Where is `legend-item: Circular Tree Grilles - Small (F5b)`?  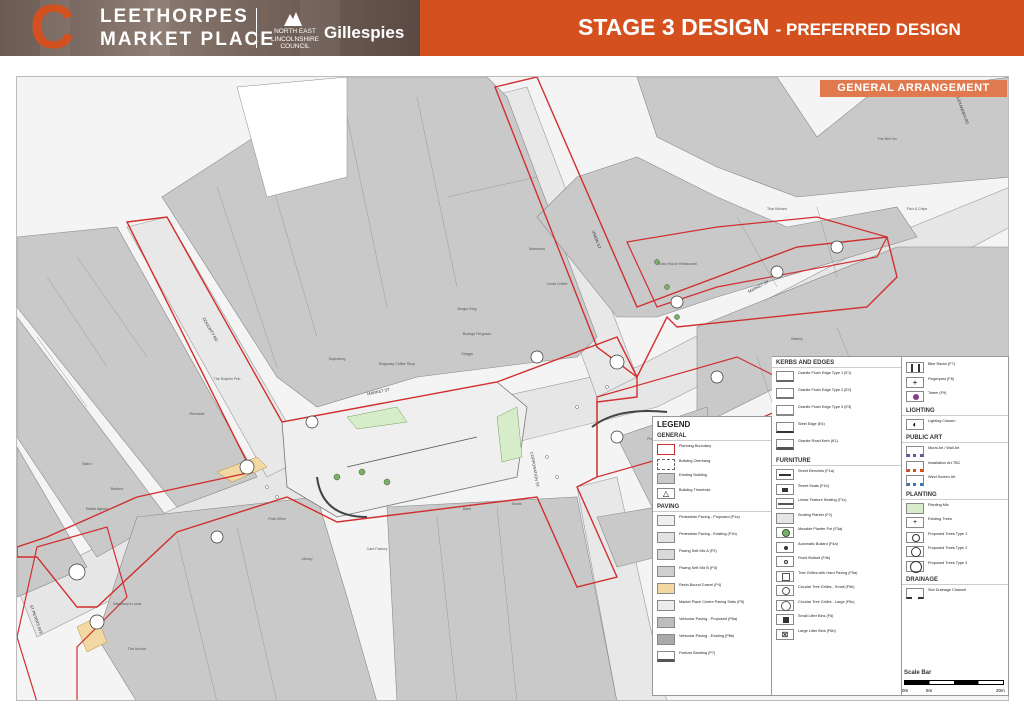 legend-item: Circular Tree Grilles - Small (F5b) is located at coordinates (836, 591).